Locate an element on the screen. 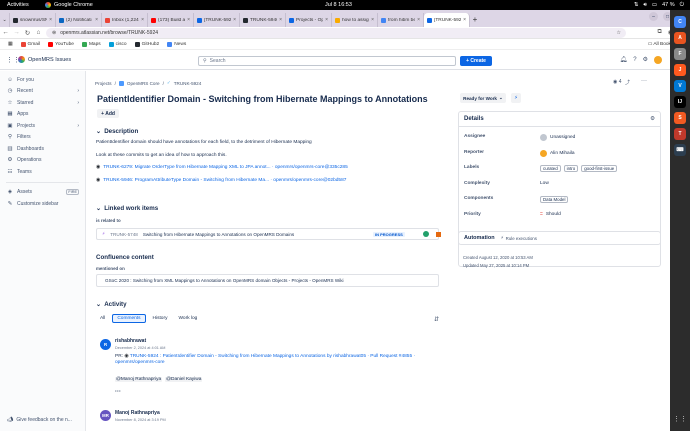  bookmark-item: Gmail is located at coordinates (30, 44).